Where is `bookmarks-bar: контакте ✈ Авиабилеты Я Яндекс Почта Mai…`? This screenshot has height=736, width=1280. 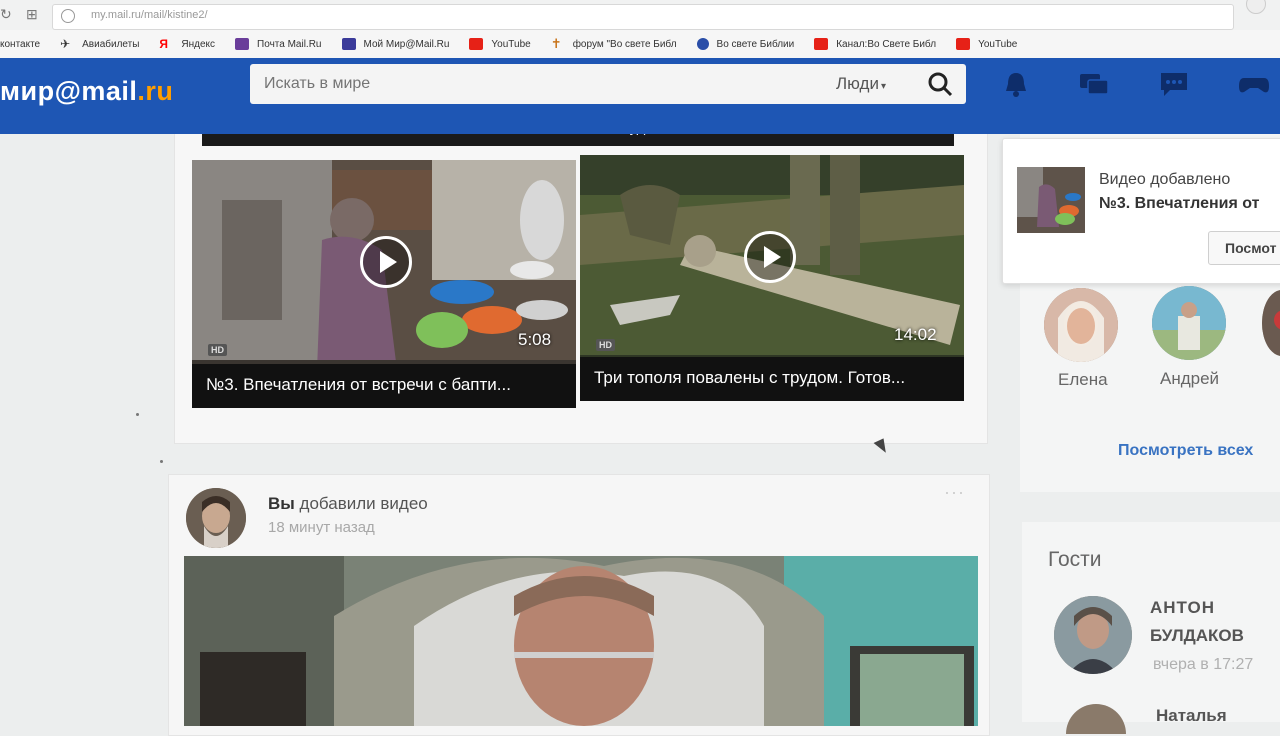 bookmarks-bar: контакте ✈ Авиабилеты Я Яндекс Почта Mai… is located at coordinates (640, 44).